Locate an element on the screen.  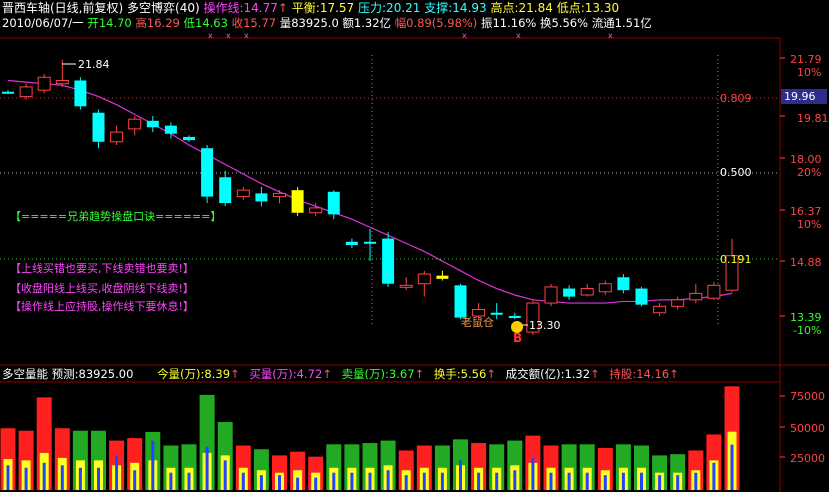
hold-shares: 持股:14.16 is located at coordinates (639, 374).